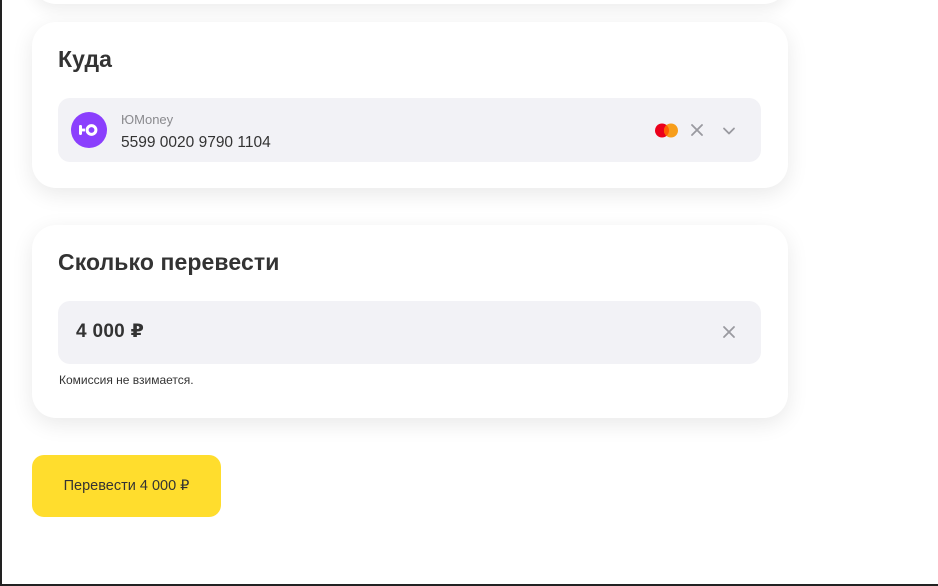  Describe the element at coordinates (666, 130) in the screenshot. I see `mastercard-icon` at that location.